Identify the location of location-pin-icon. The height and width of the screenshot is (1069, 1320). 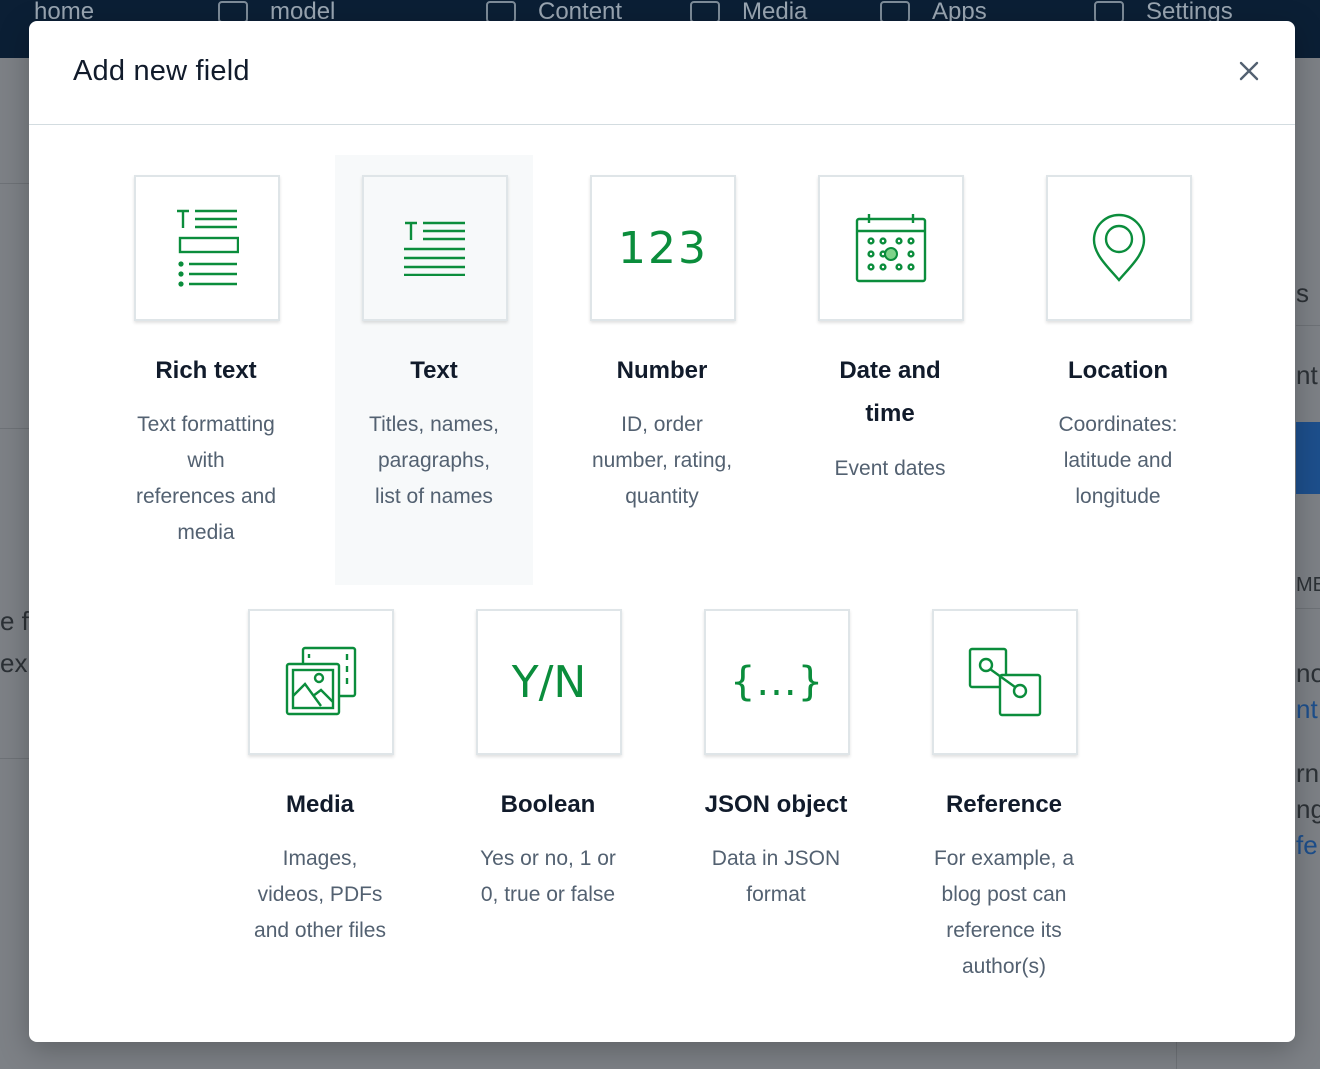
(1119, 247).